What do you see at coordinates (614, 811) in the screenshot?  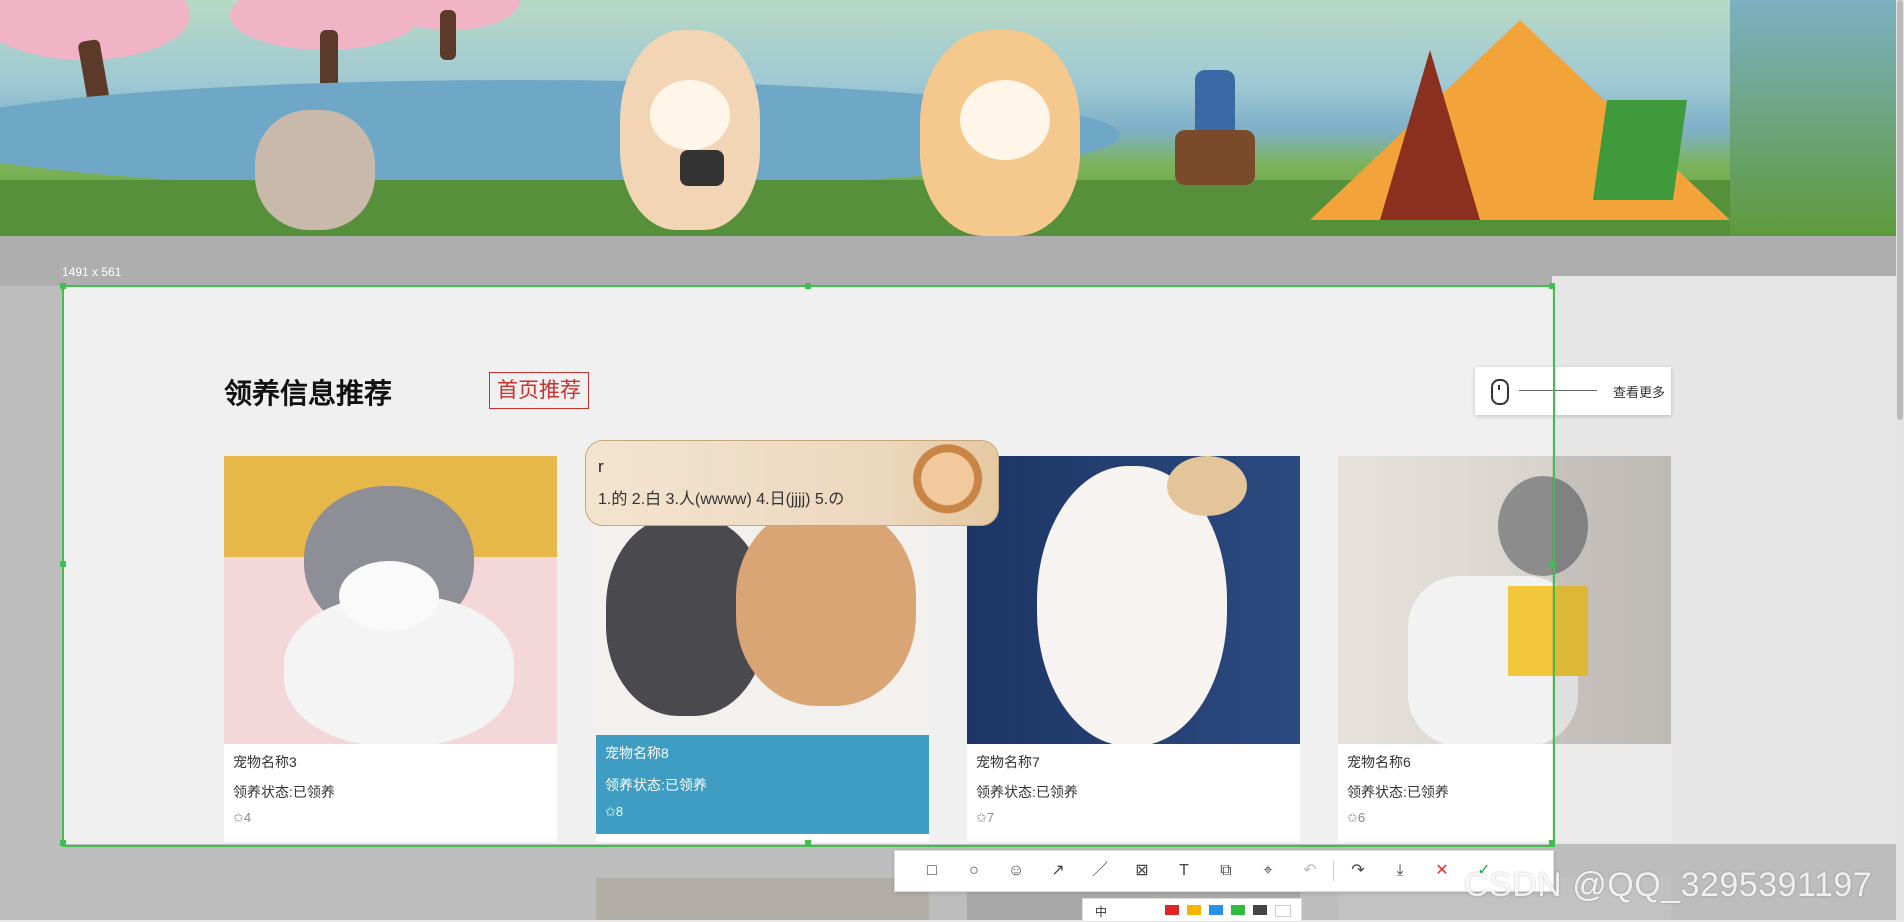 I see `star-count: ✩8` at bounding box center [614, 811].